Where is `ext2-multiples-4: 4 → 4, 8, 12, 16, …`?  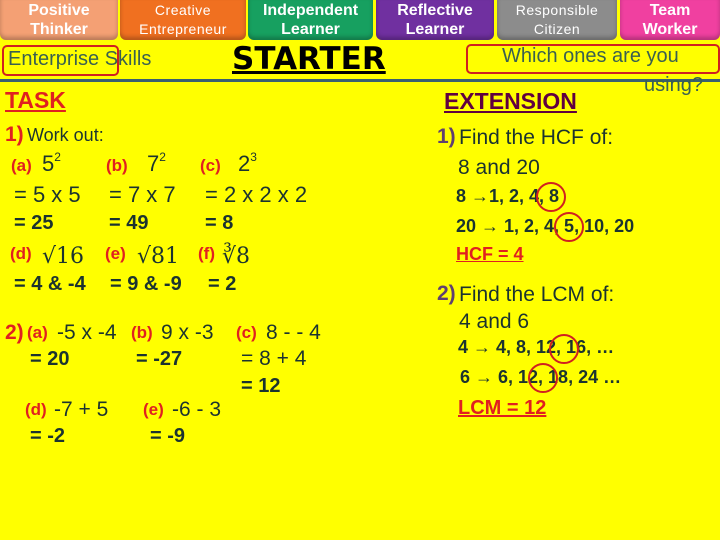 ext2-multiples-4: 4 → 4, 8, 12, 16, … is located at coordinates (536, 347).